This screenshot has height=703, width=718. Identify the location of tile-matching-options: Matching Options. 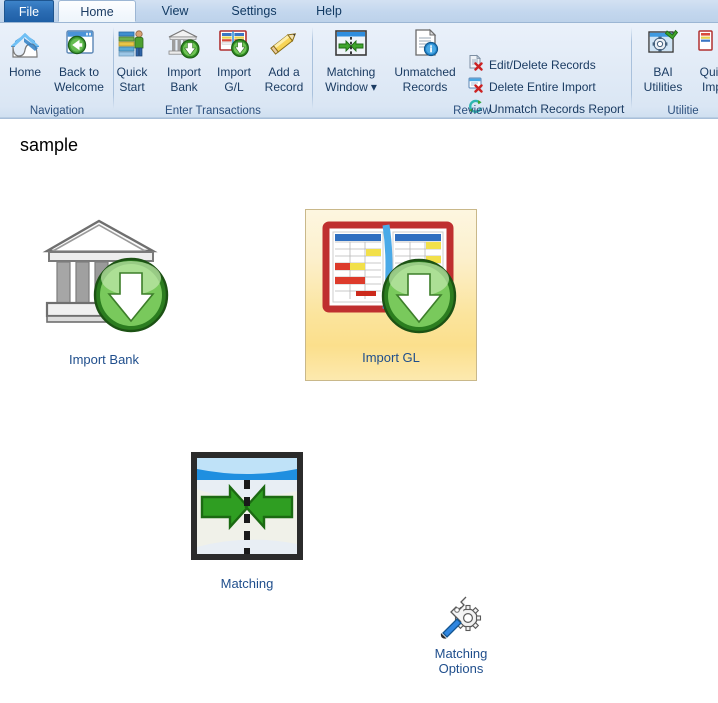
(461, 638).